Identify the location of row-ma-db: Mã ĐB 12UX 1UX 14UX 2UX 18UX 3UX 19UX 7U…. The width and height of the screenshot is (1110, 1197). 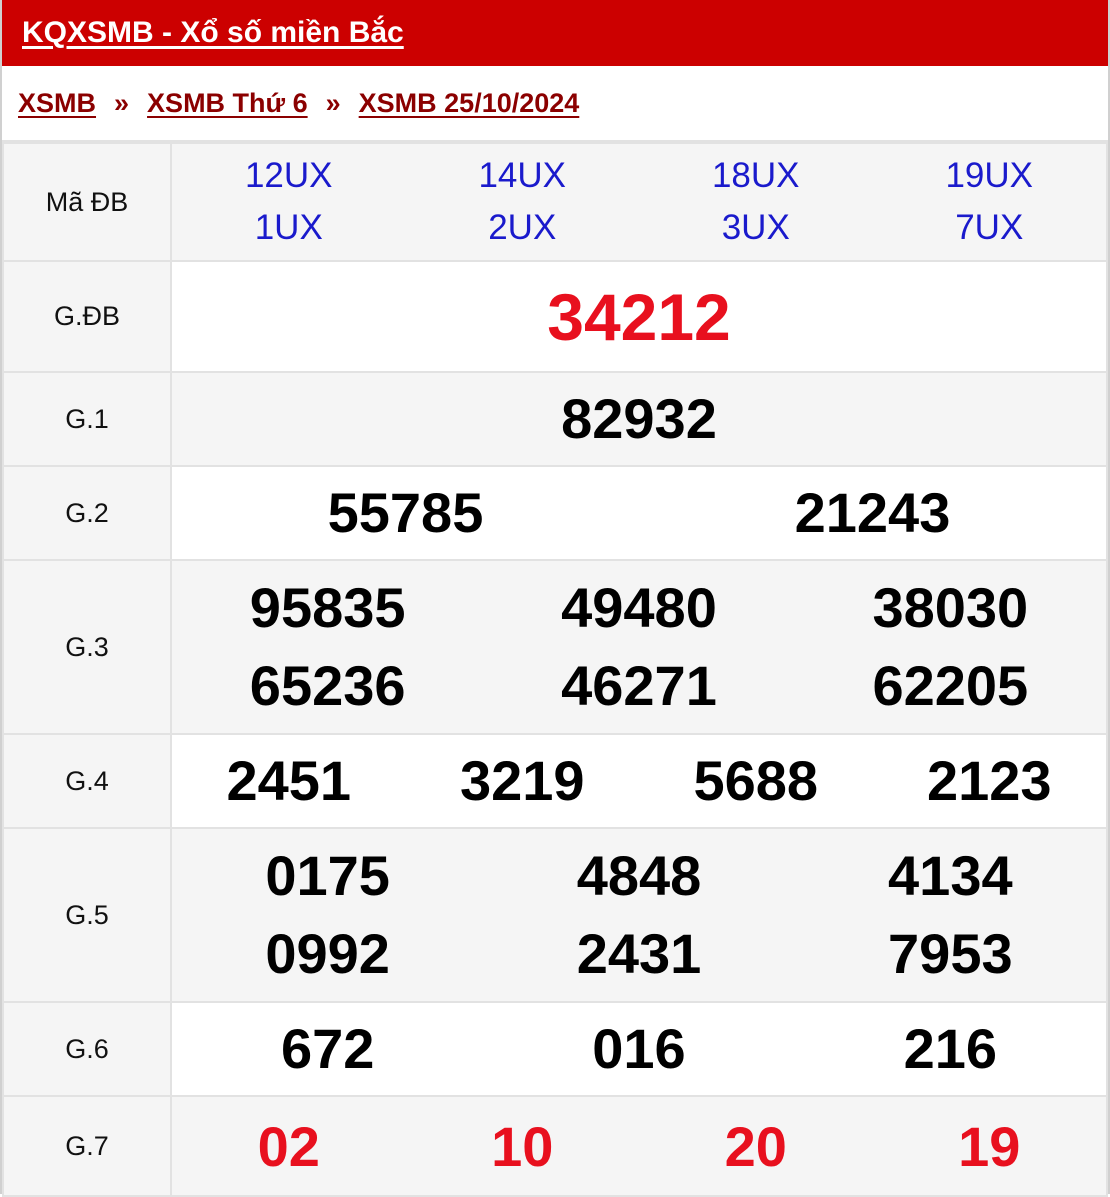
(555, 202).